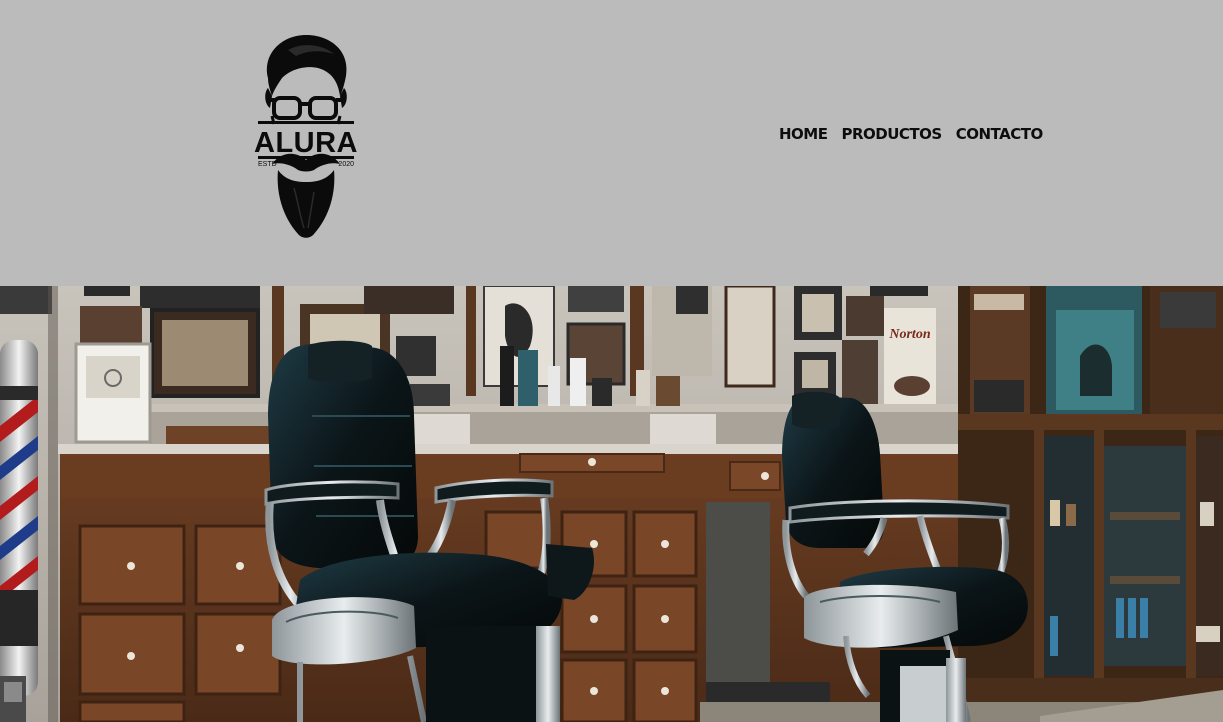 The height and width of the screenshot is (722, 1223). I want to click on nav-link-home: HOME, so click(803, 134).